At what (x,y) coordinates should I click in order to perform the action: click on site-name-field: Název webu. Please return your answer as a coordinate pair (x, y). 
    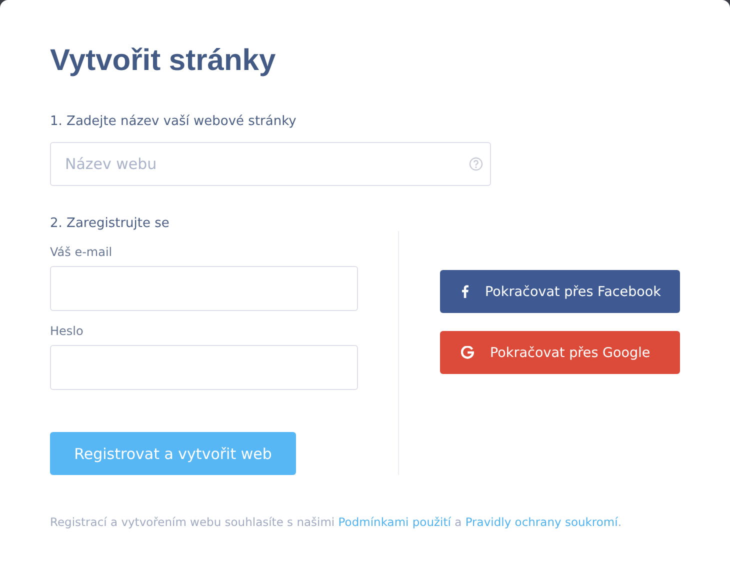
    Looking at the image, I should click on (270, 164).